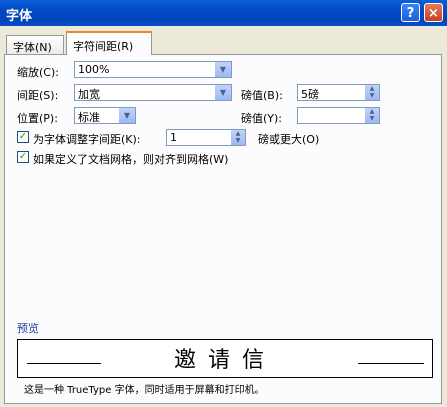 This screenshot has width=447, height=407. What do you see at coordinates (38, 72) in the screenshot?
I see `scale-label: 缩放(C):` at bounding box center [38, 72].